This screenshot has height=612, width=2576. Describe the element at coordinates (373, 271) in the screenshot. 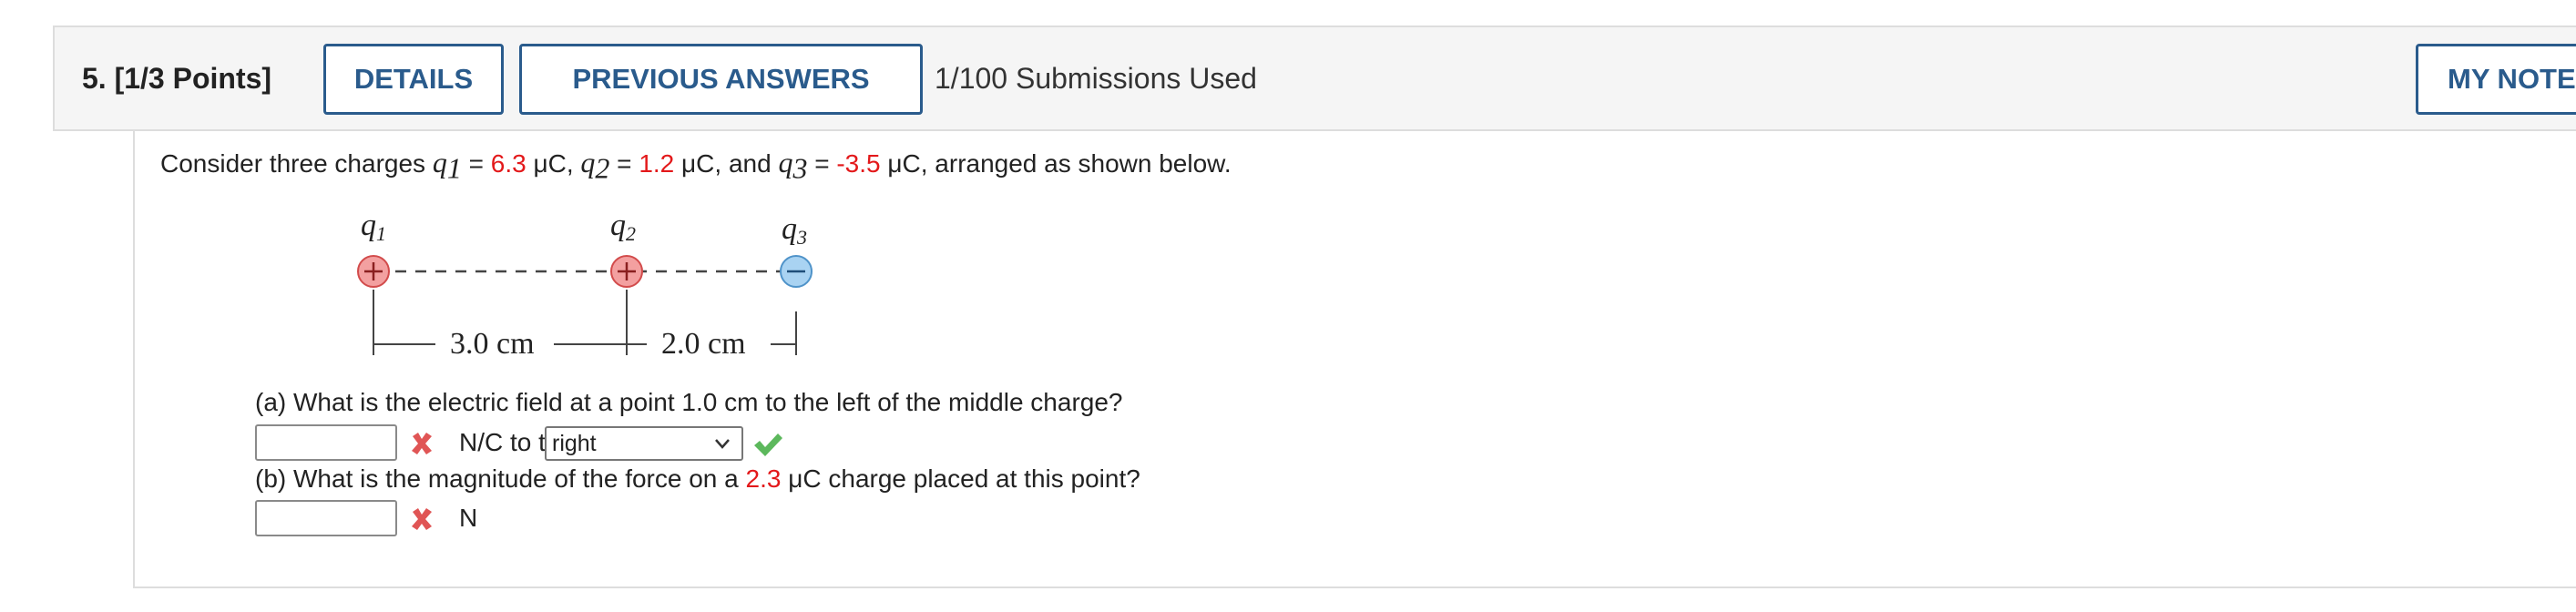

I see `q1-positive-charge` at that location.